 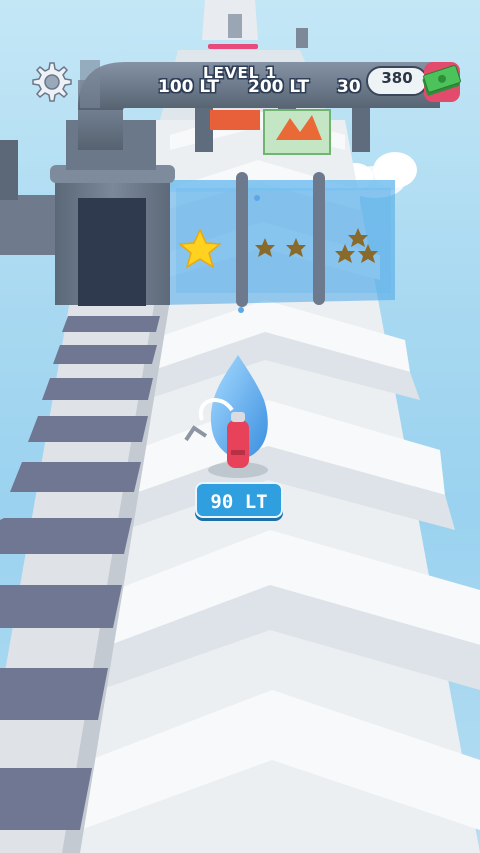 What do you see at coordinates (440, 82) in the screenshot?
I see `cash-stack-icon` at bounding box center [440, 82].